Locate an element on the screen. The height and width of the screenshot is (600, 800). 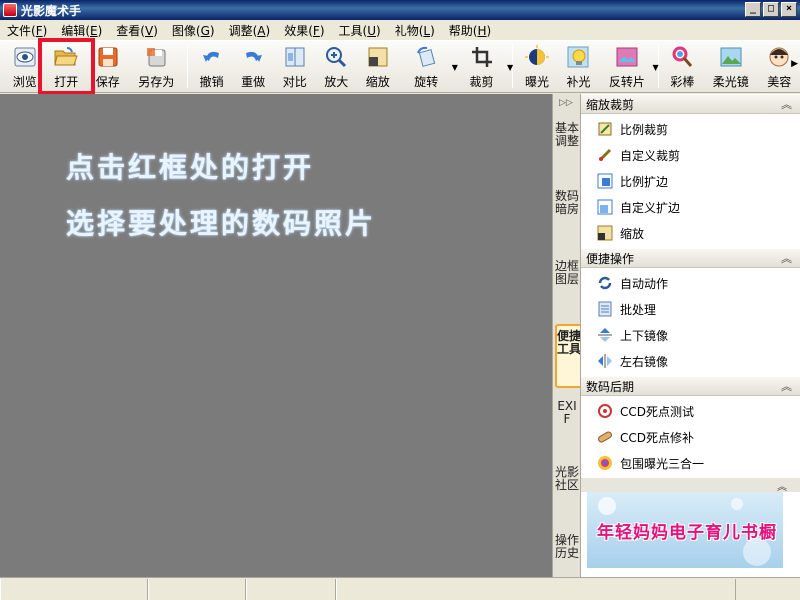
resize-button: 缩放 is located at coordinates (378, 66).